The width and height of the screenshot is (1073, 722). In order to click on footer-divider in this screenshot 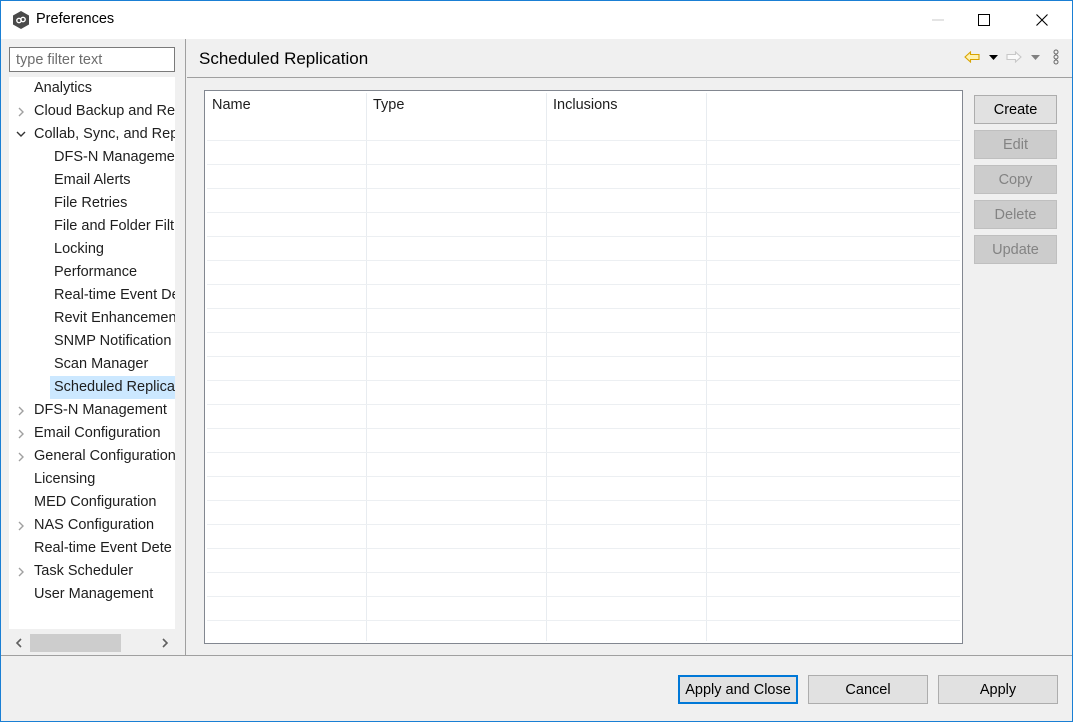, I will do `click(536, 655)`.